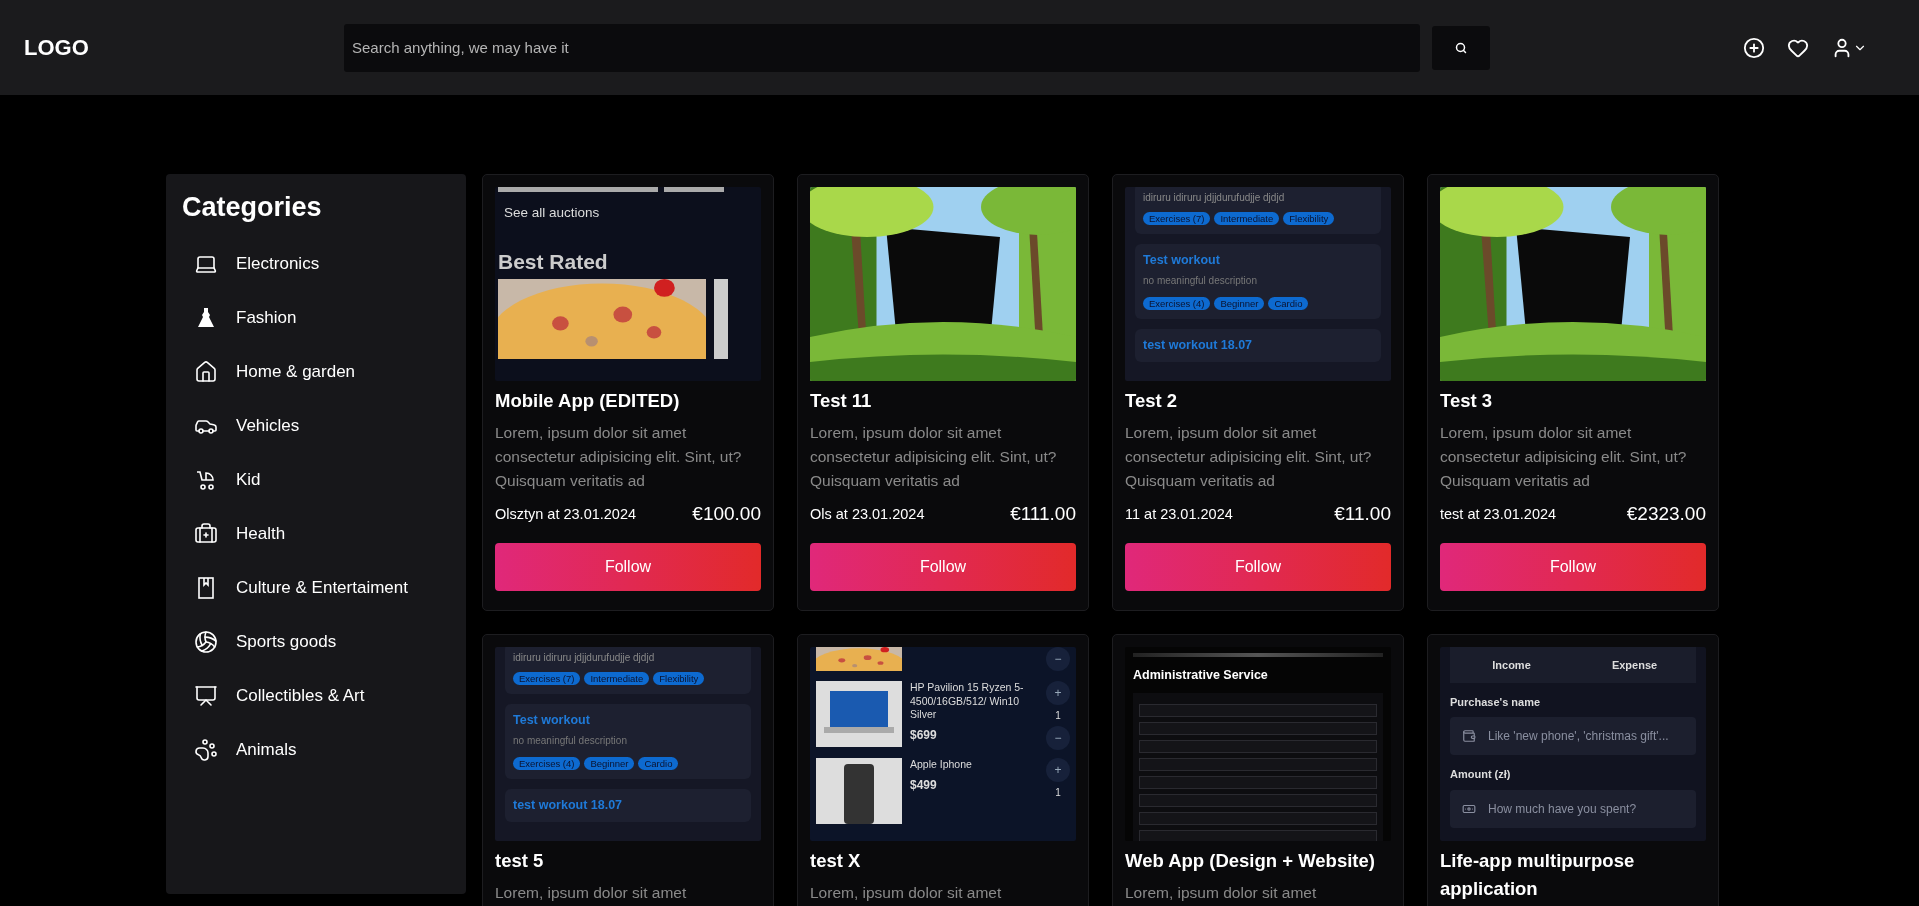  What do you see at coordinates (629, 213) in the screenshot?
I see `link: See all auctions` at bounding box center [629, 213].